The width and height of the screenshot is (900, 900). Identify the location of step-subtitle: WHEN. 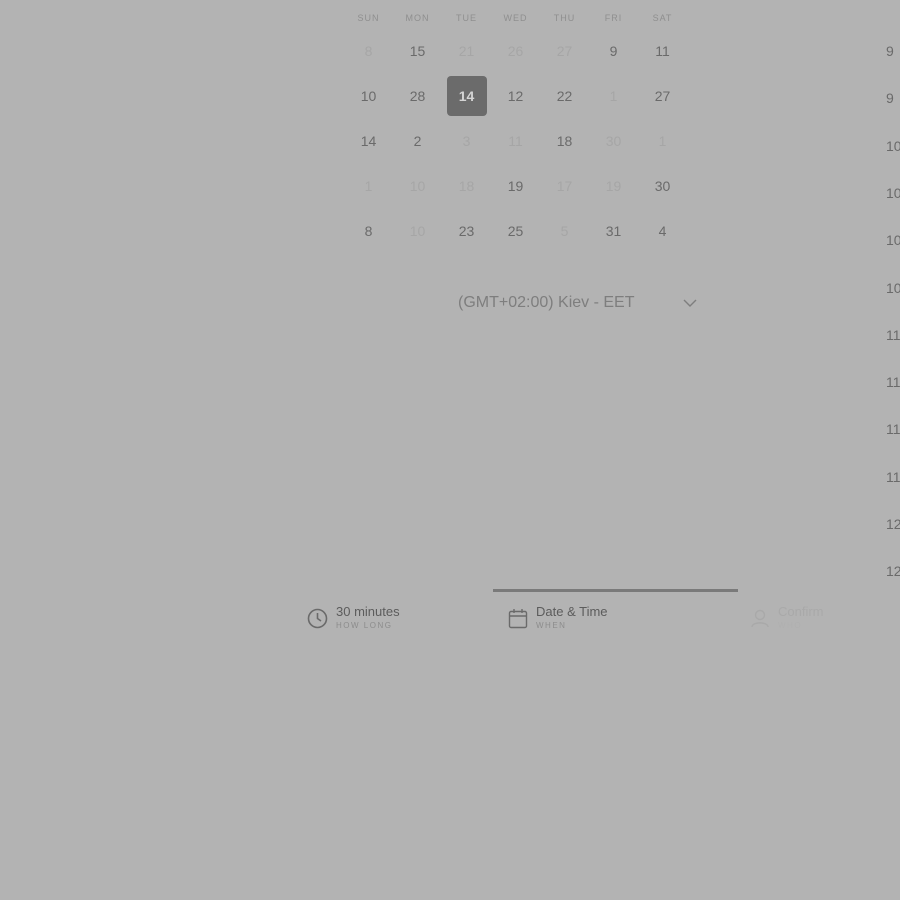
(551, 625).